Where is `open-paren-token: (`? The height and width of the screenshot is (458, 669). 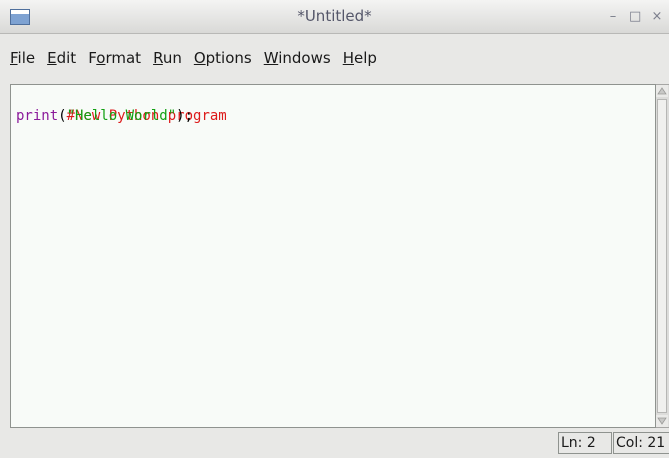
open-paren-token: ( is located at coordinates (62, 116).